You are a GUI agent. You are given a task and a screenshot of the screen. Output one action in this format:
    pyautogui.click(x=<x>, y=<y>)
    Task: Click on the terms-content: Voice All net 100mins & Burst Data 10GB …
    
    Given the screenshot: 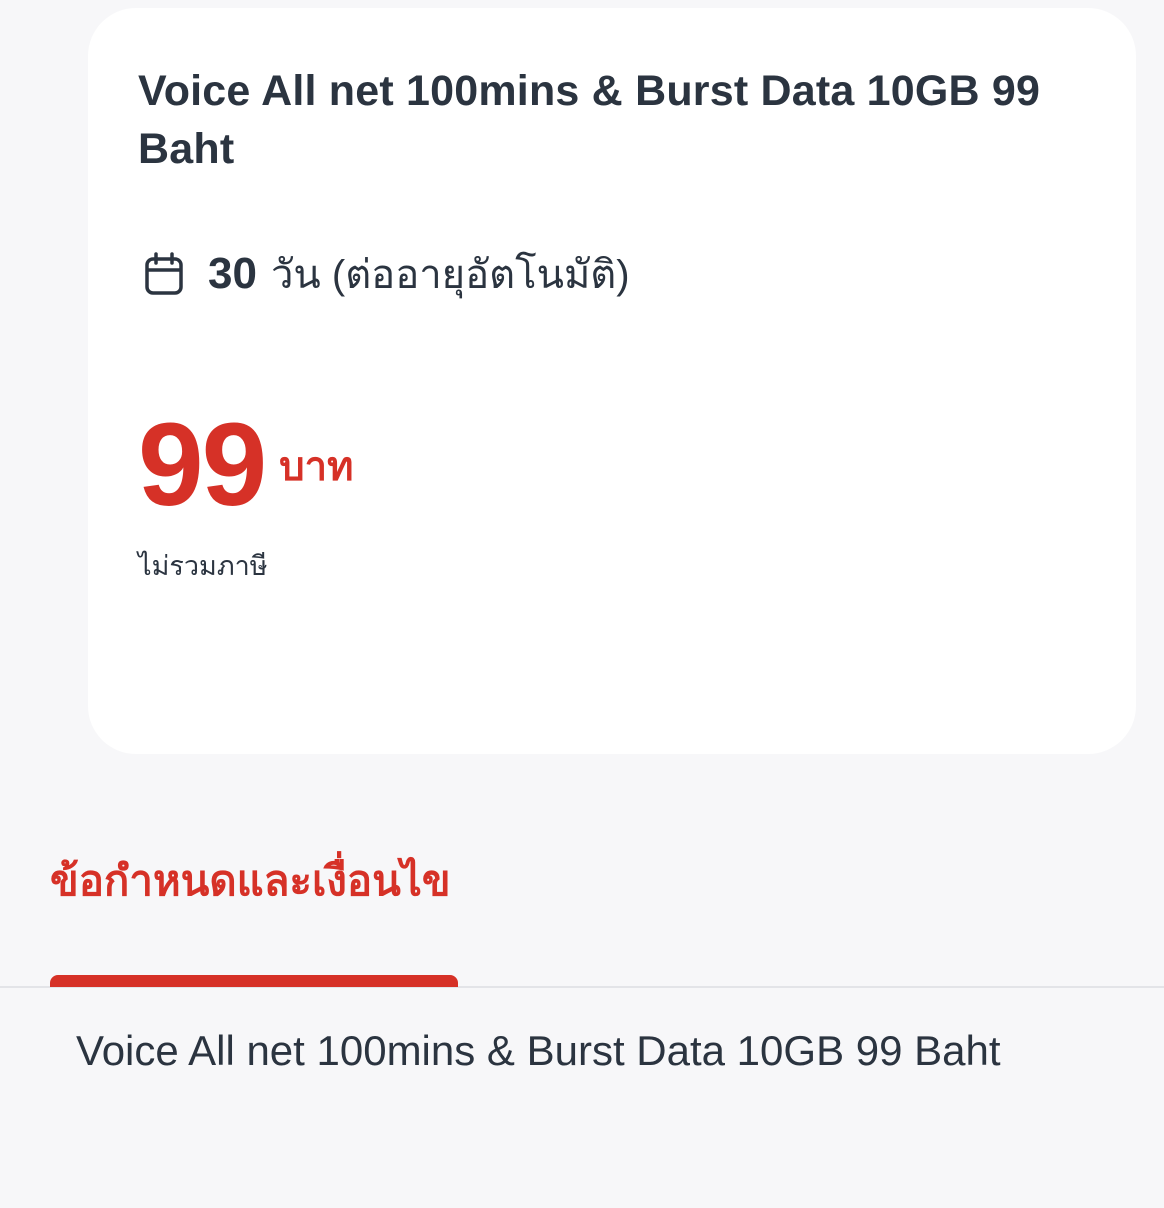 What is the action you would take?
    pyautogui.click(x=538, y=1050)
    